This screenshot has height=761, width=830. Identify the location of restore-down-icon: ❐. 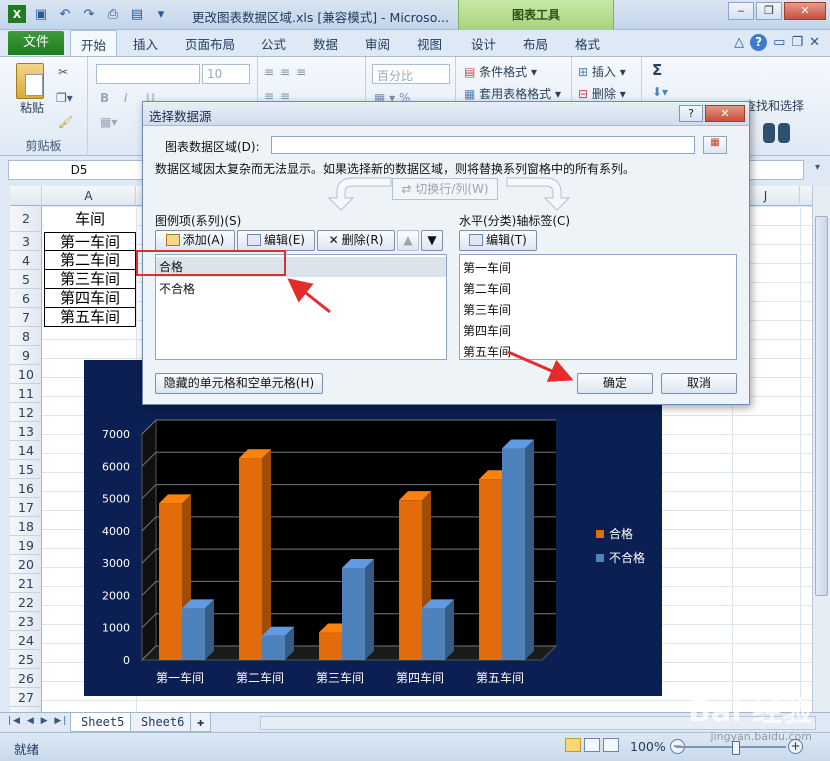
(797, 42).